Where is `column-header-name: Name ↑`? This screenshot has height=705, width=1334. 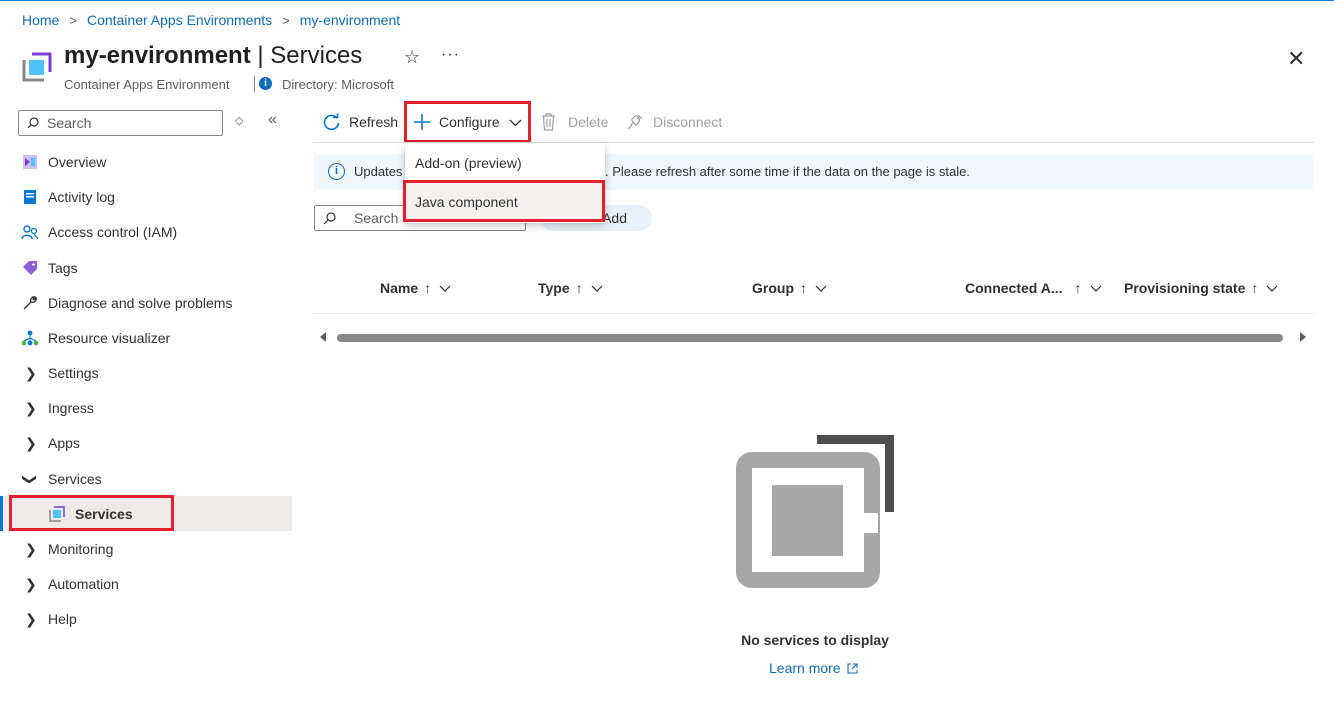 column-header-name: Name ↑ is located at coordinates (415, 288).